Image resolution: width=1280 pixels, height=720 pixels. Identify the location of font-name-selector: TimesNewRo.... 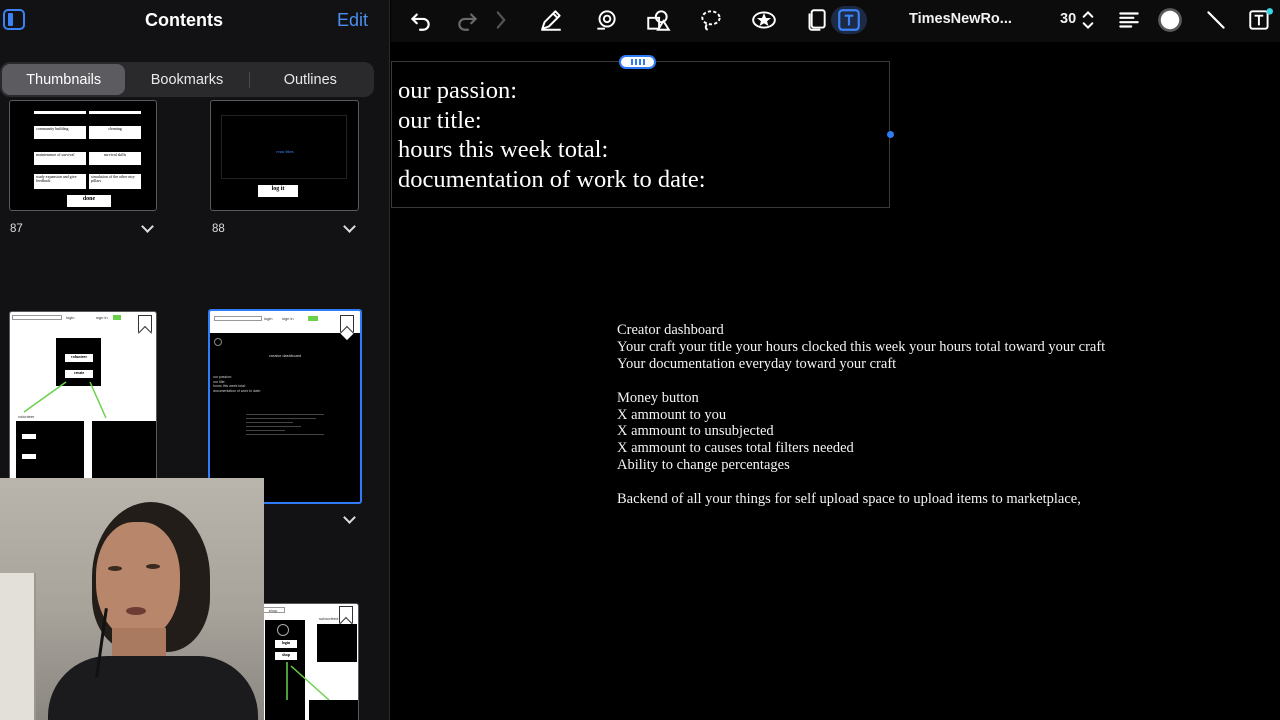
(960, 19).